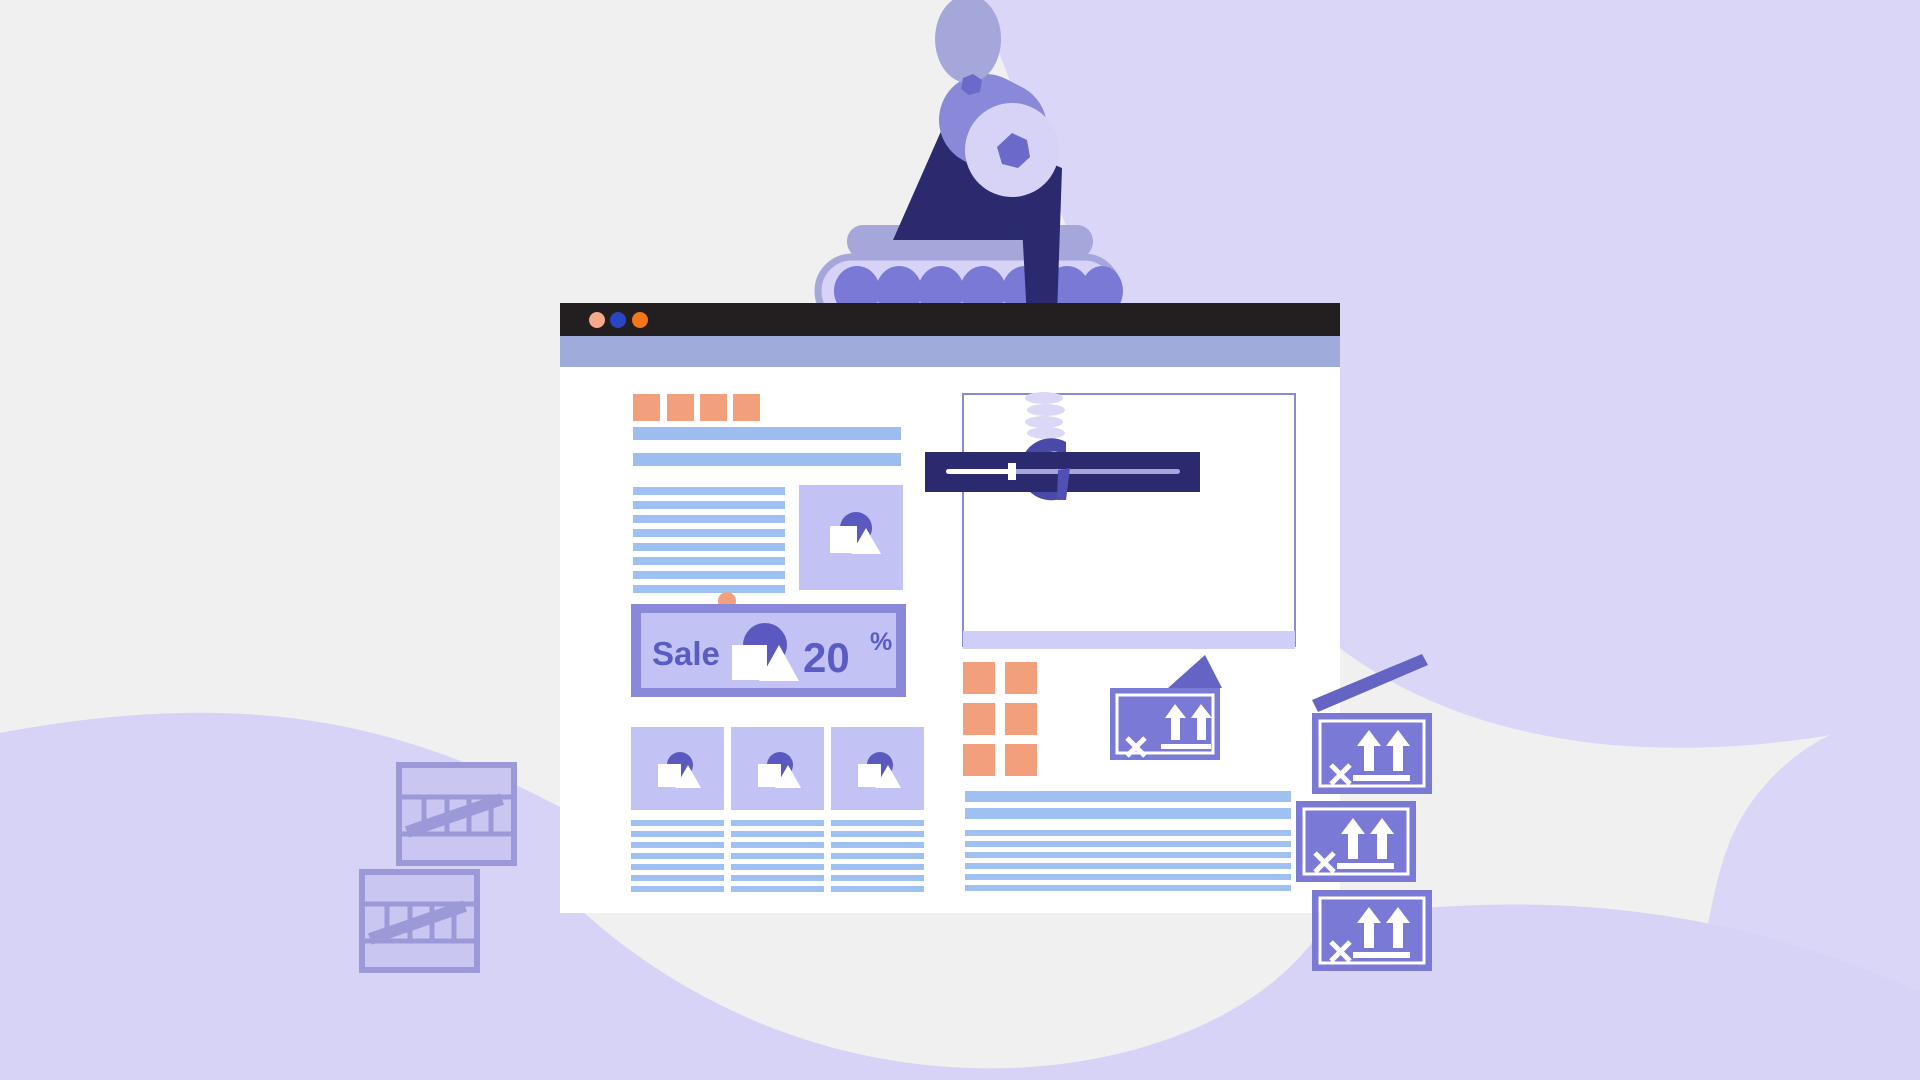 The image size is (1920, 1080). What do you see at coordinates (1195, 671) in the screenshot?
I see `box-flap` at bounding box center [1195, 671].